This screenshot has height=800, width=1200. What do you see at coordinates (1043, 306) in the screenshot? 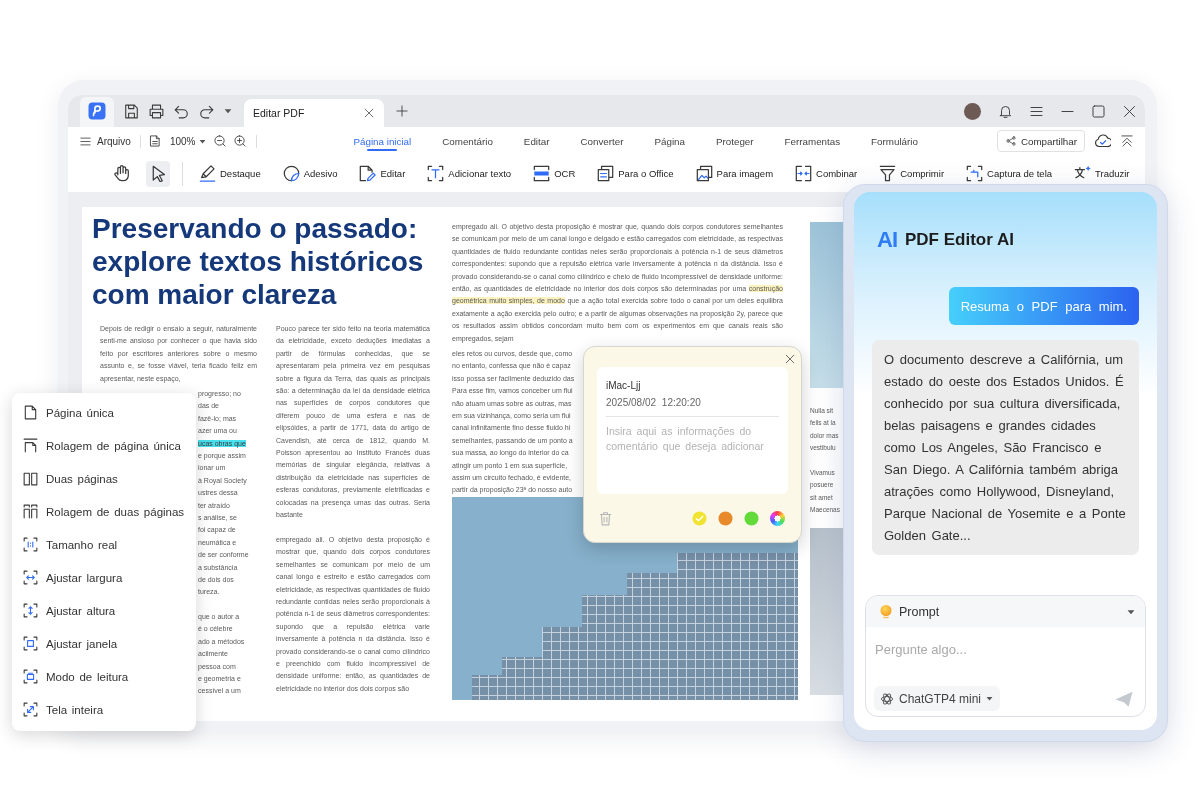
I see `user-message: Resuma o PDF para mim.` at bounding box center [1043, 306].